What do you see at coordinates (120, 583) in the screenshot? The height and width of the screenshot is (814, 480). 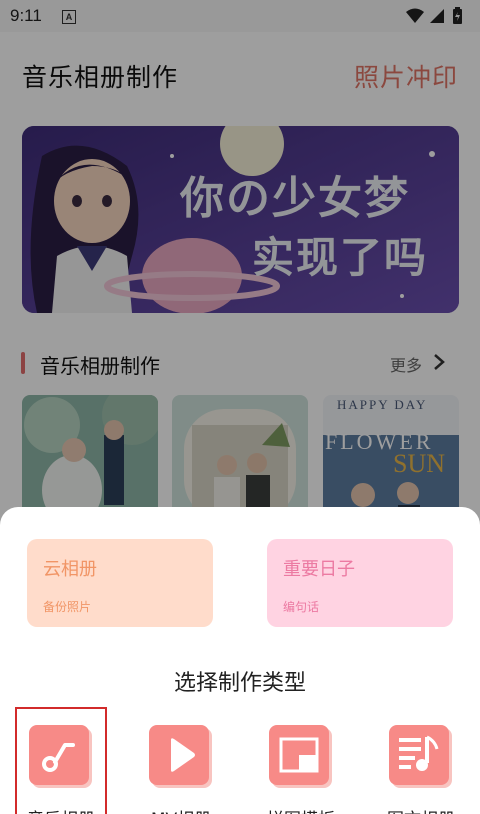 I see `cloud-album-card: 云相册 备份照片` at bounding box center [120, 583].